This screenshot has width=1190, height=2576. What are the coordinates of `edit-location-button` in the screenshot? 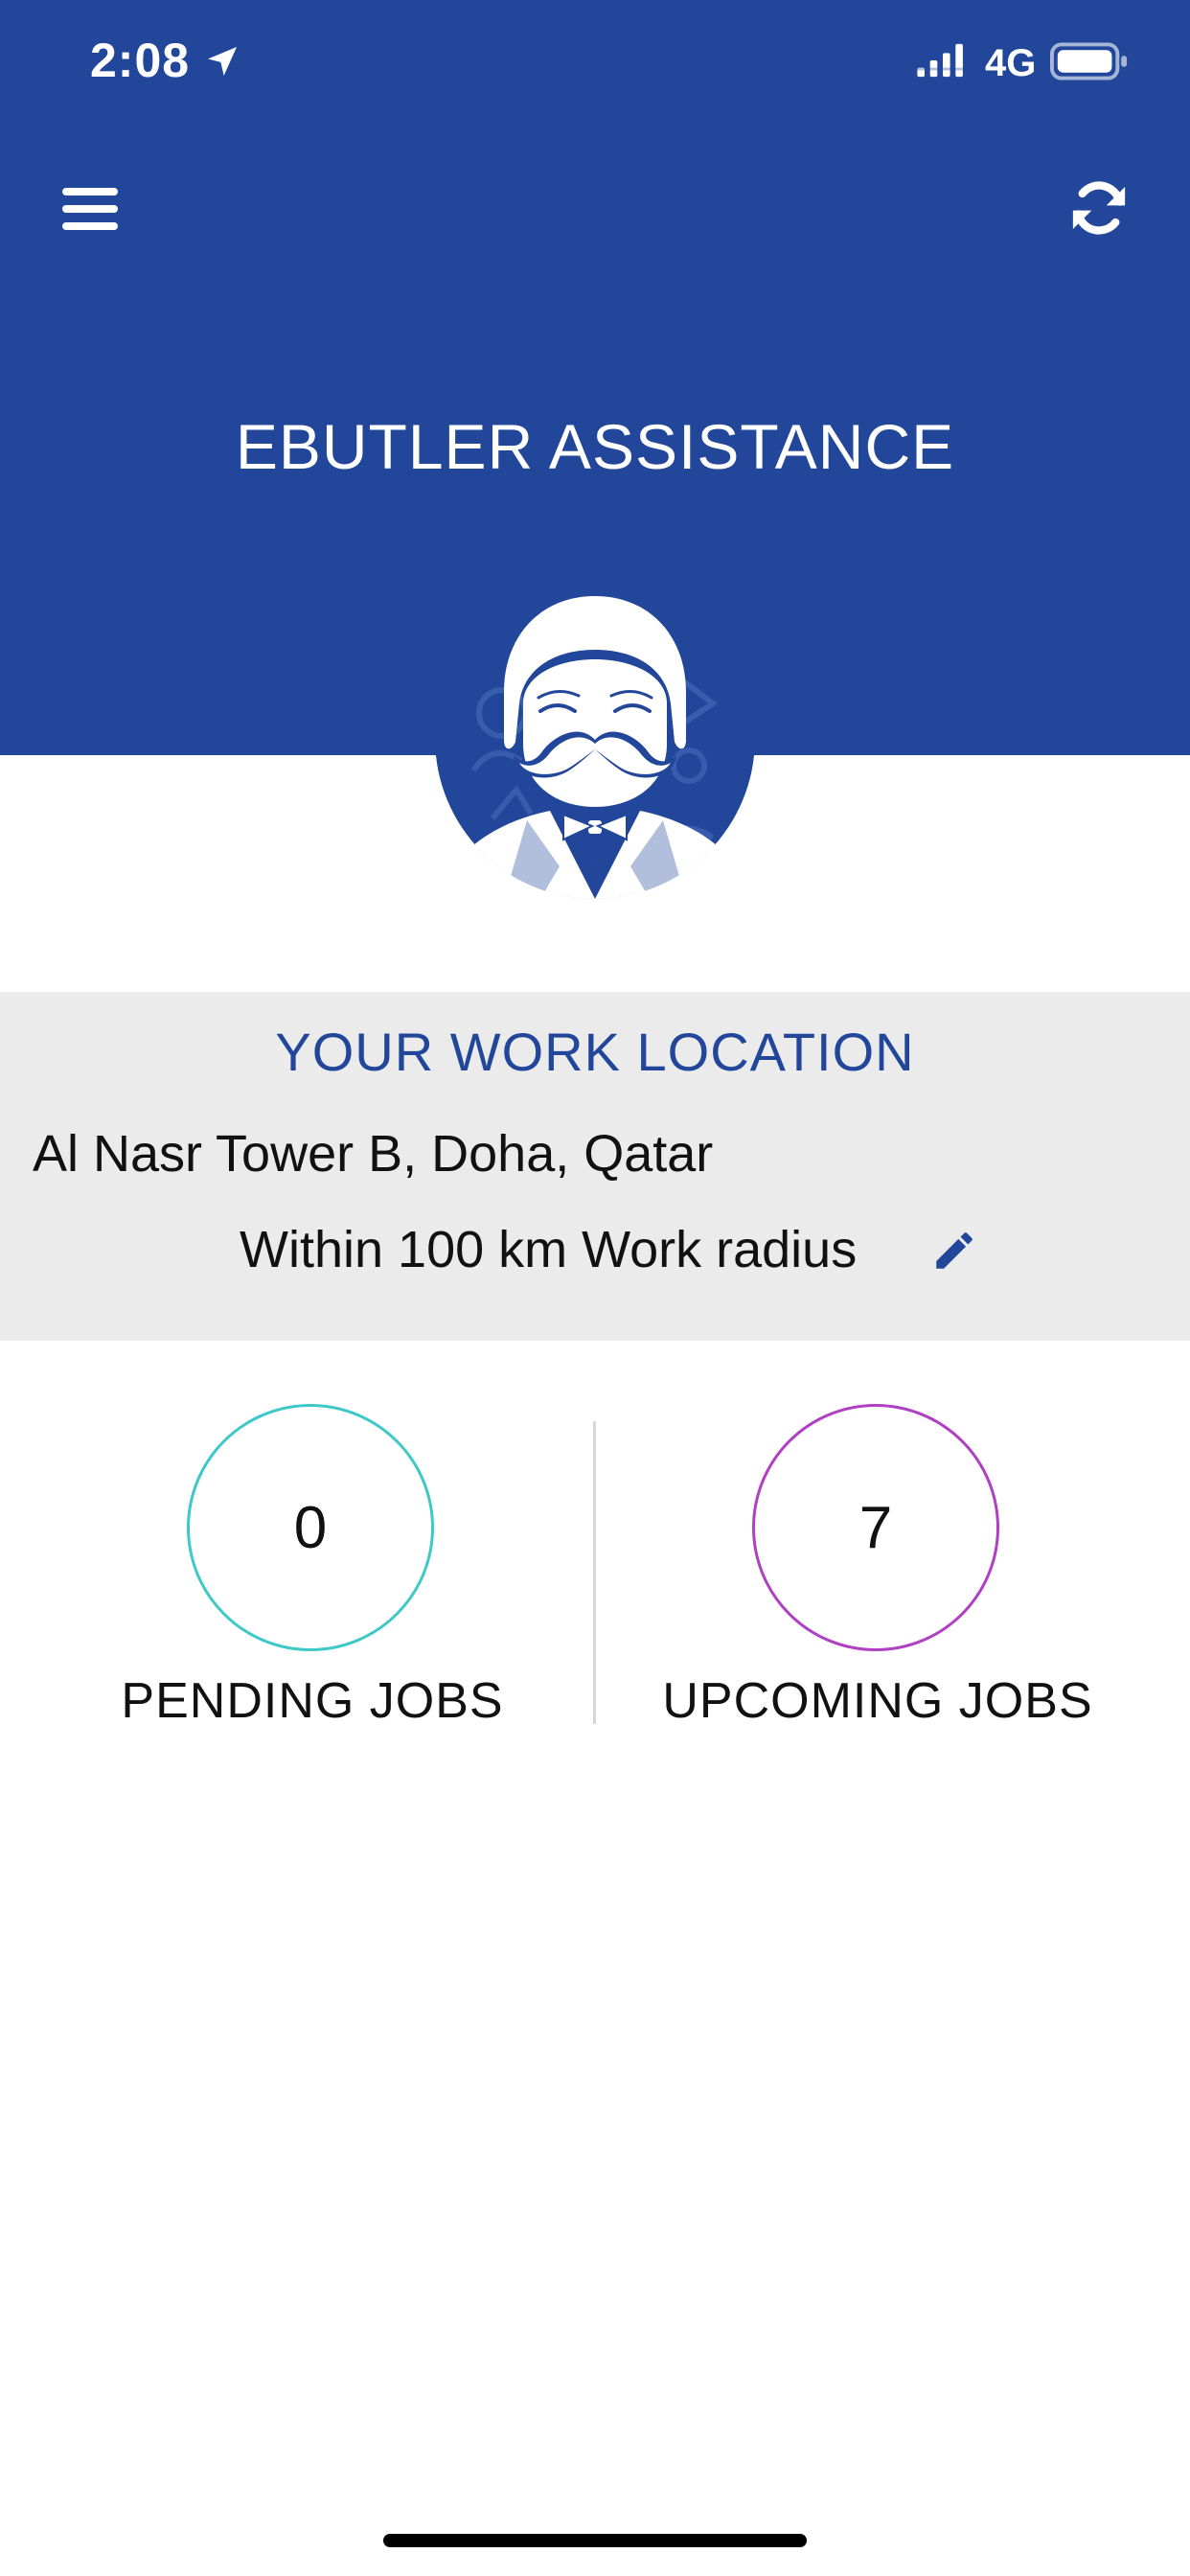 It's located at (955, 1250).